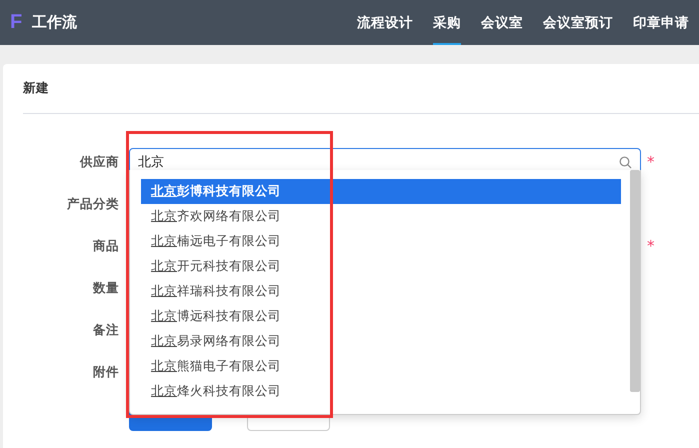  Describe the element at coordinates (98, 162) in the screenshot. I see `field-label: 供应商` at that location.